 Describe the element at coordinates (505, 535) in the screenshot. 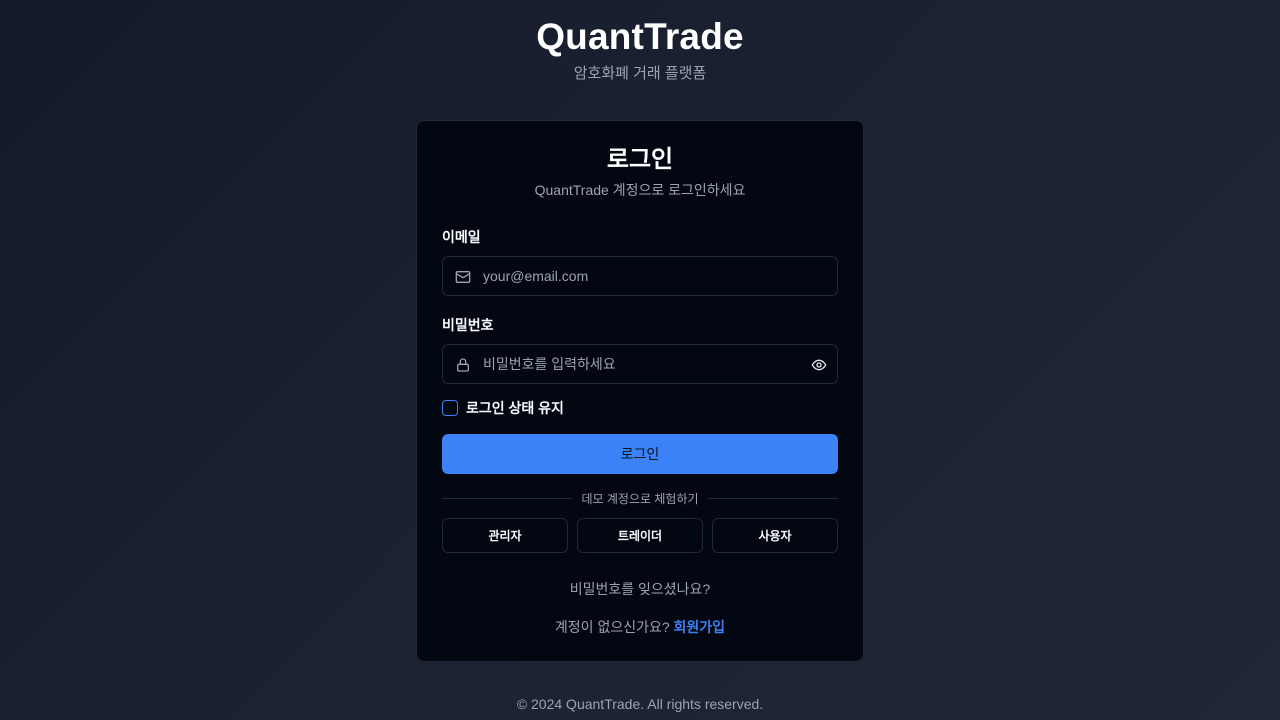

I see `demo-admin-button: 관리자` at that location.